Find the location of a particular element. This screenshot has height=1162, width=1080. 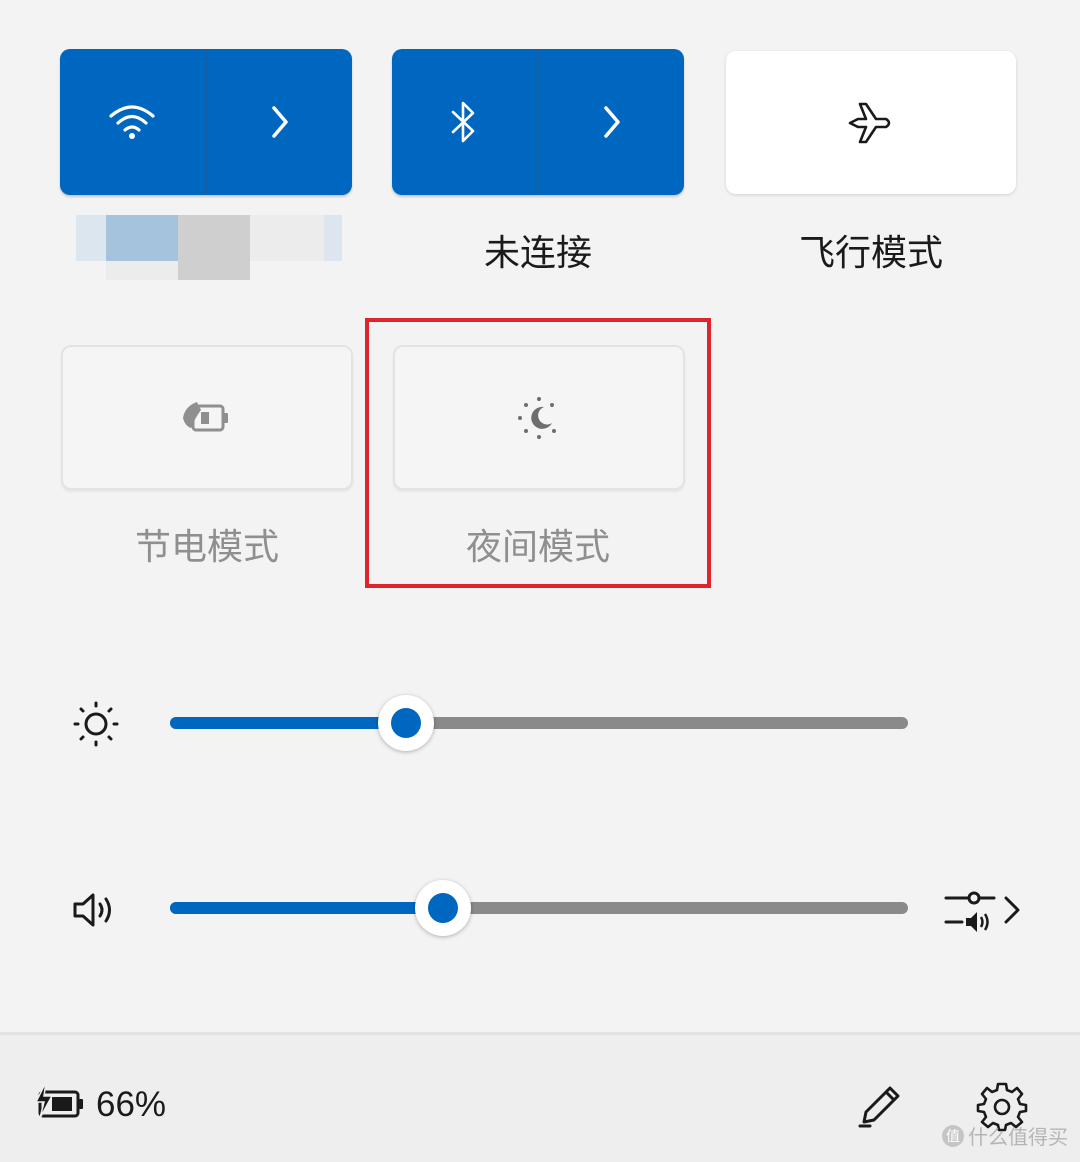

brightness-slider is located at coordinates (539, 723).